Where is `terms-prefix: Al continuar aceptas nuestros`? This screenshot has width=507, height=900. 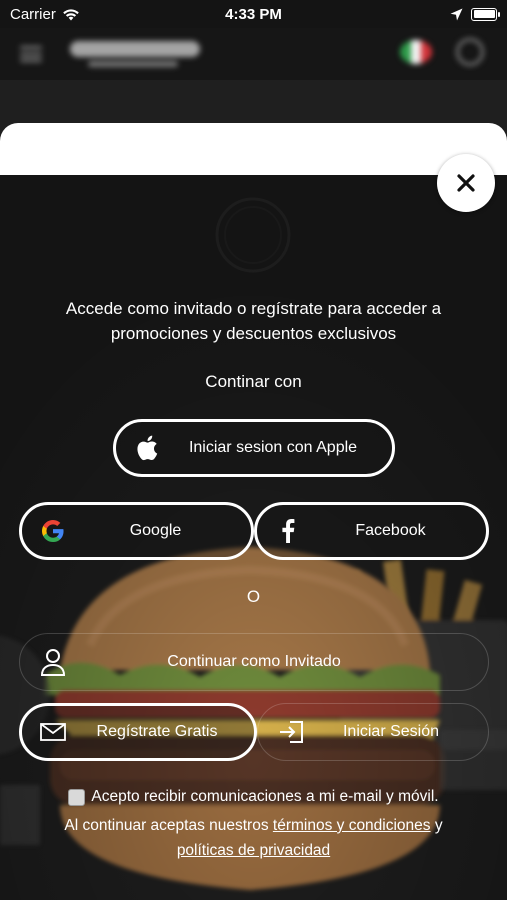 terms-prefix: Al continuar aceptas nuestros is located at coordinates (166, 825).